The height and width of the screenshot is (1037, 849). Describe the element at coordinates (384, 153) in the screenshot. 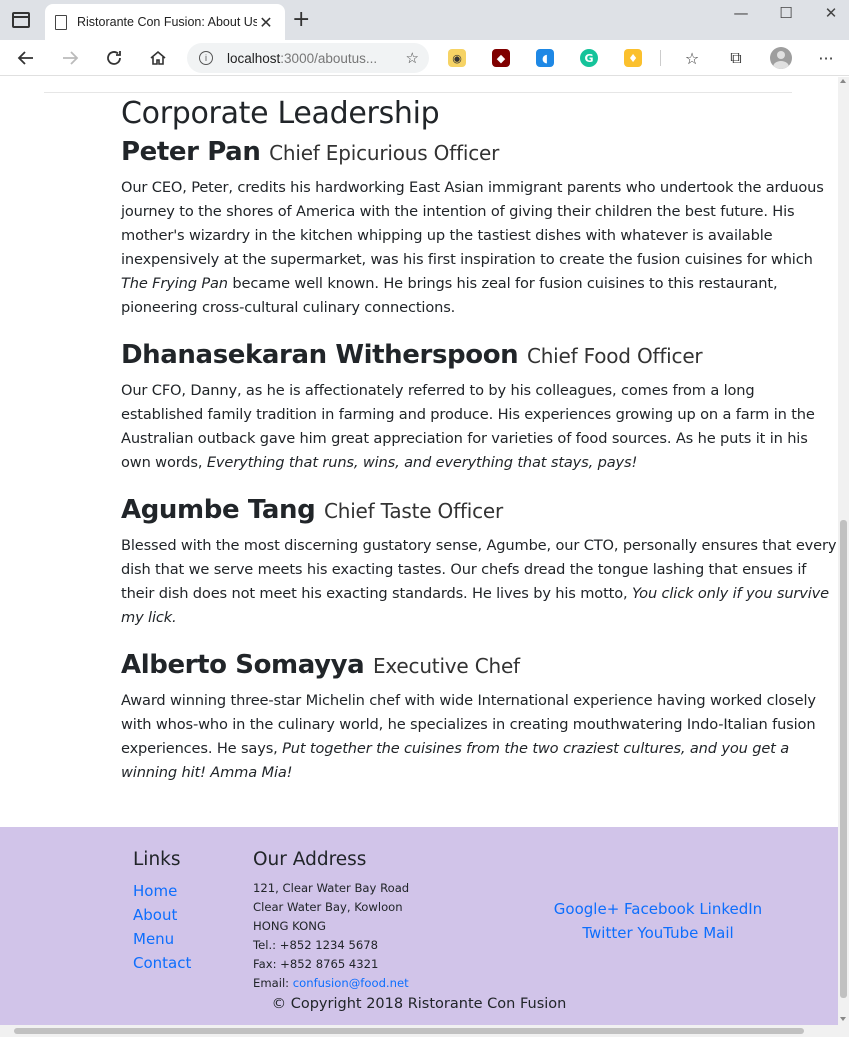

I see `leader-designation: Chief Epicurious Officer` at that location.